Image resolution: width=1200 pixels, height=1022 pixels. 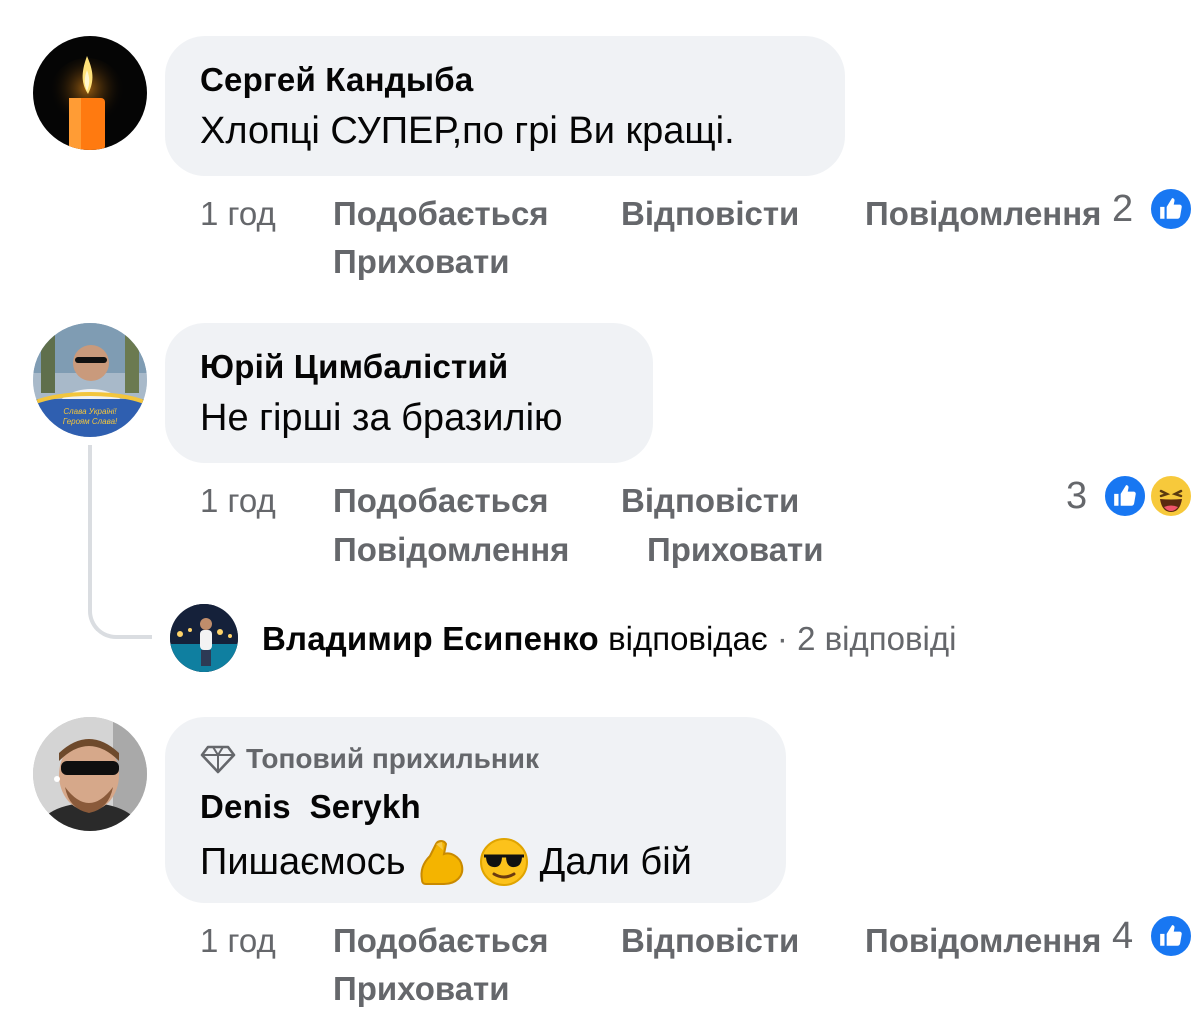 What do you see at coordinates (1171, 496) in the screenshot?
I see `haha-icon` at bounding box center [1171, 496].